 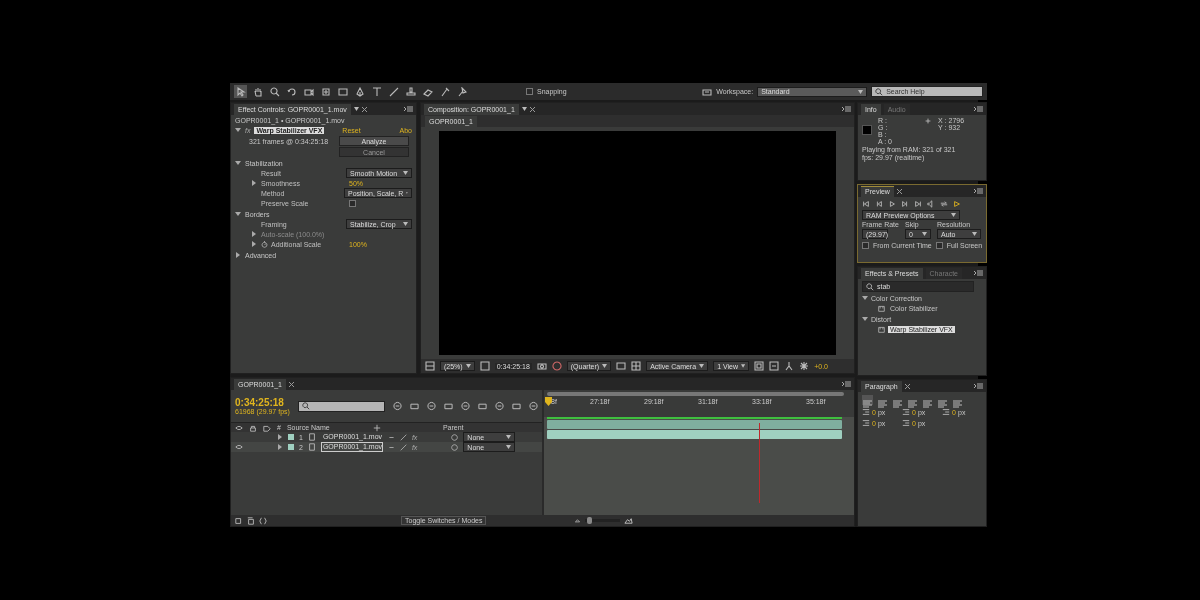 What do you see at coordinates (905, 204) in the screenshot?
I see `next-frame-icon` at bounding box center [905, 204].